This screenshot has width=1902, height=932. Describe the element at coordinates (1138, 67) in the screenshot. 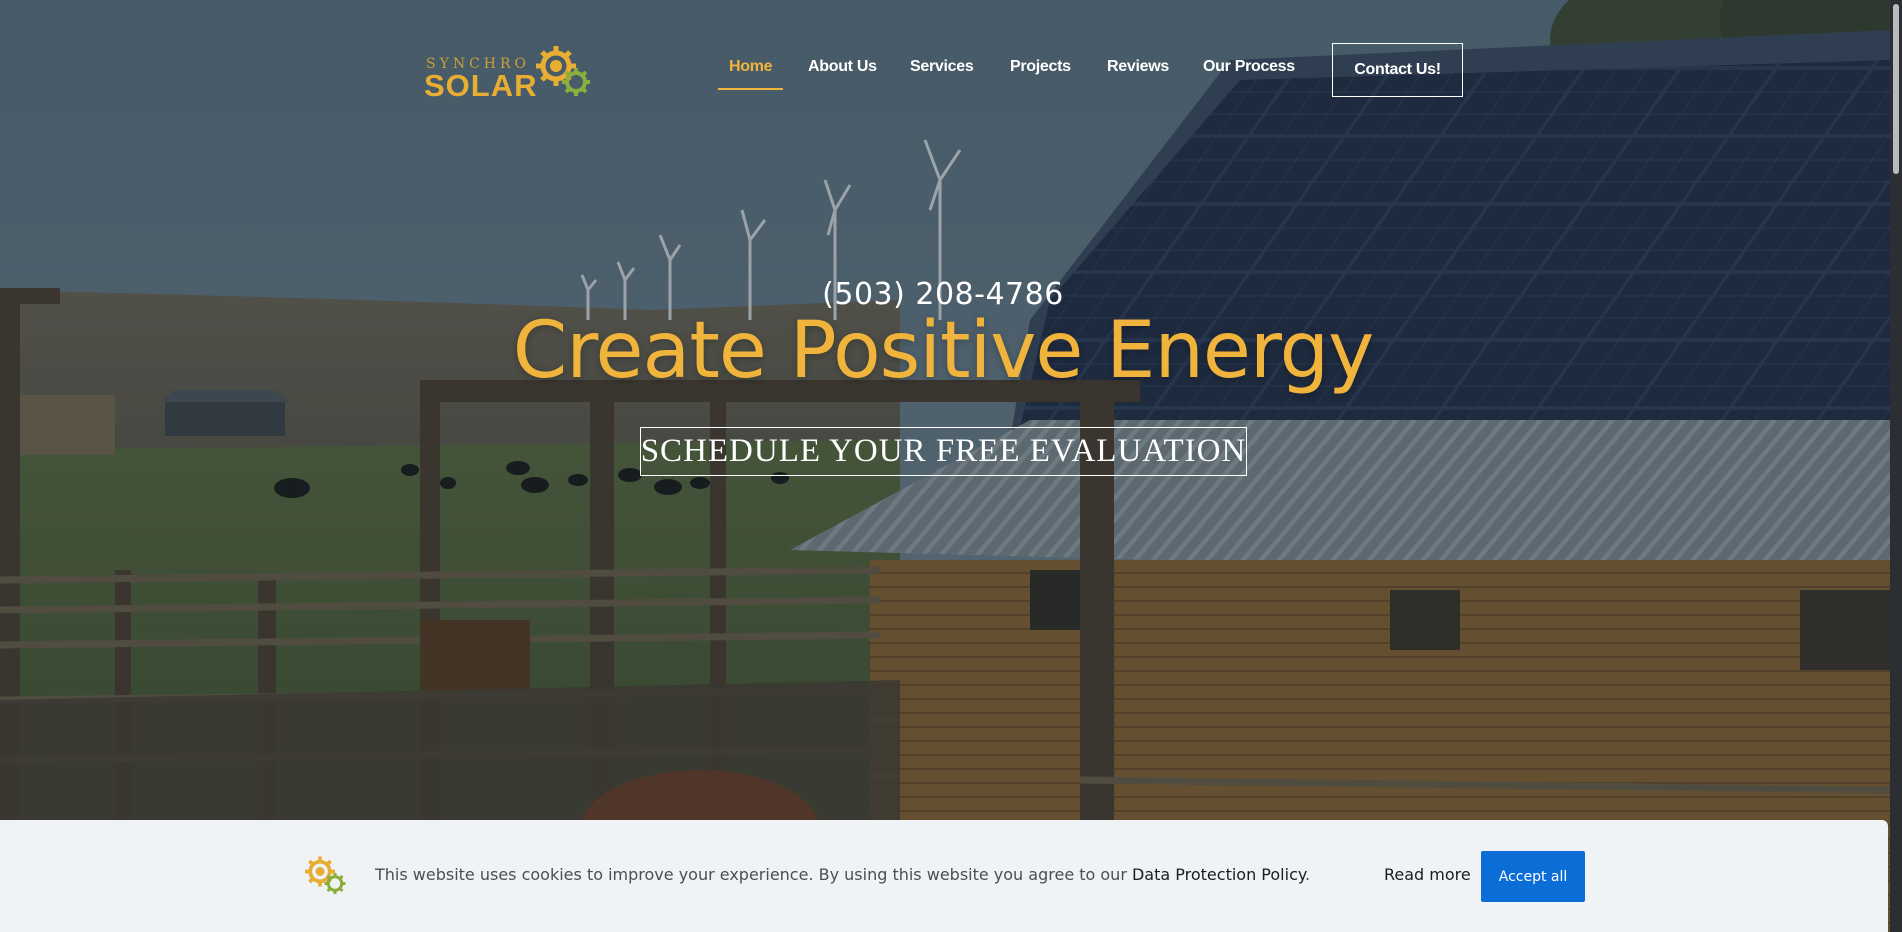

I see `nav-item-reviews: Reviews` at that location.